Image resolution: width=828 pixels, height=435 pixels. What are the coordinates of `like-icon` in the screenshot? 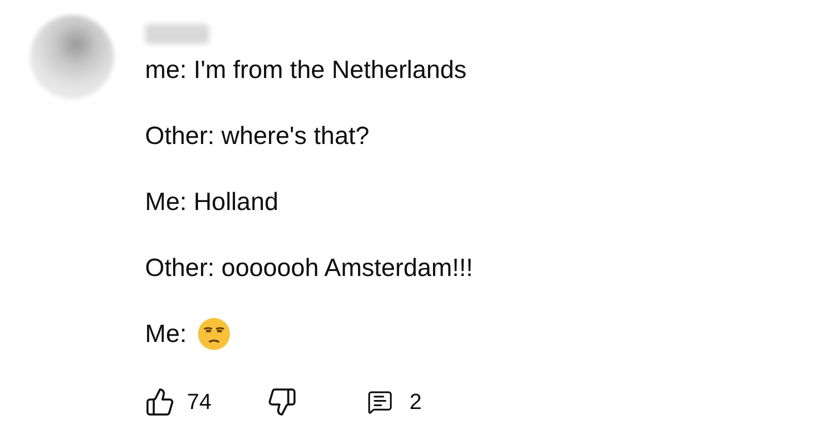 It's located at (160, 402).